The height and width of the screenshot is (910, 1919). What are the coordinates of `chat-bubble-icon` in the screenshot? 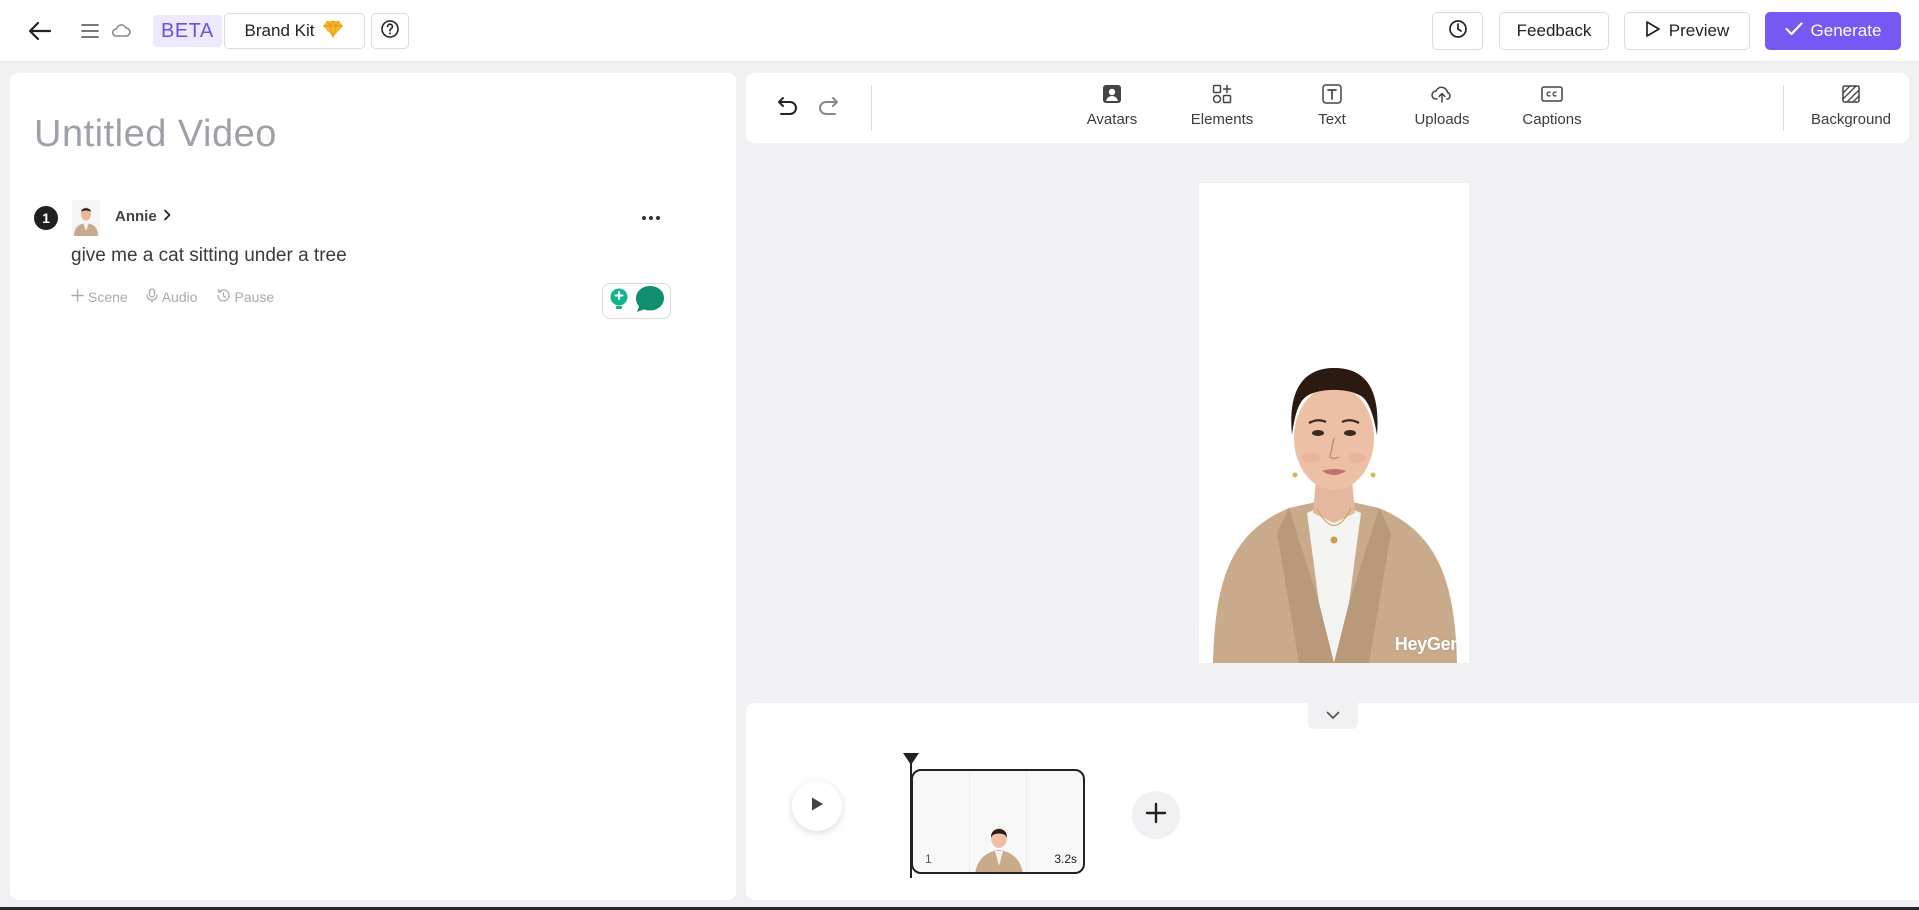 It's located at (650, 301).